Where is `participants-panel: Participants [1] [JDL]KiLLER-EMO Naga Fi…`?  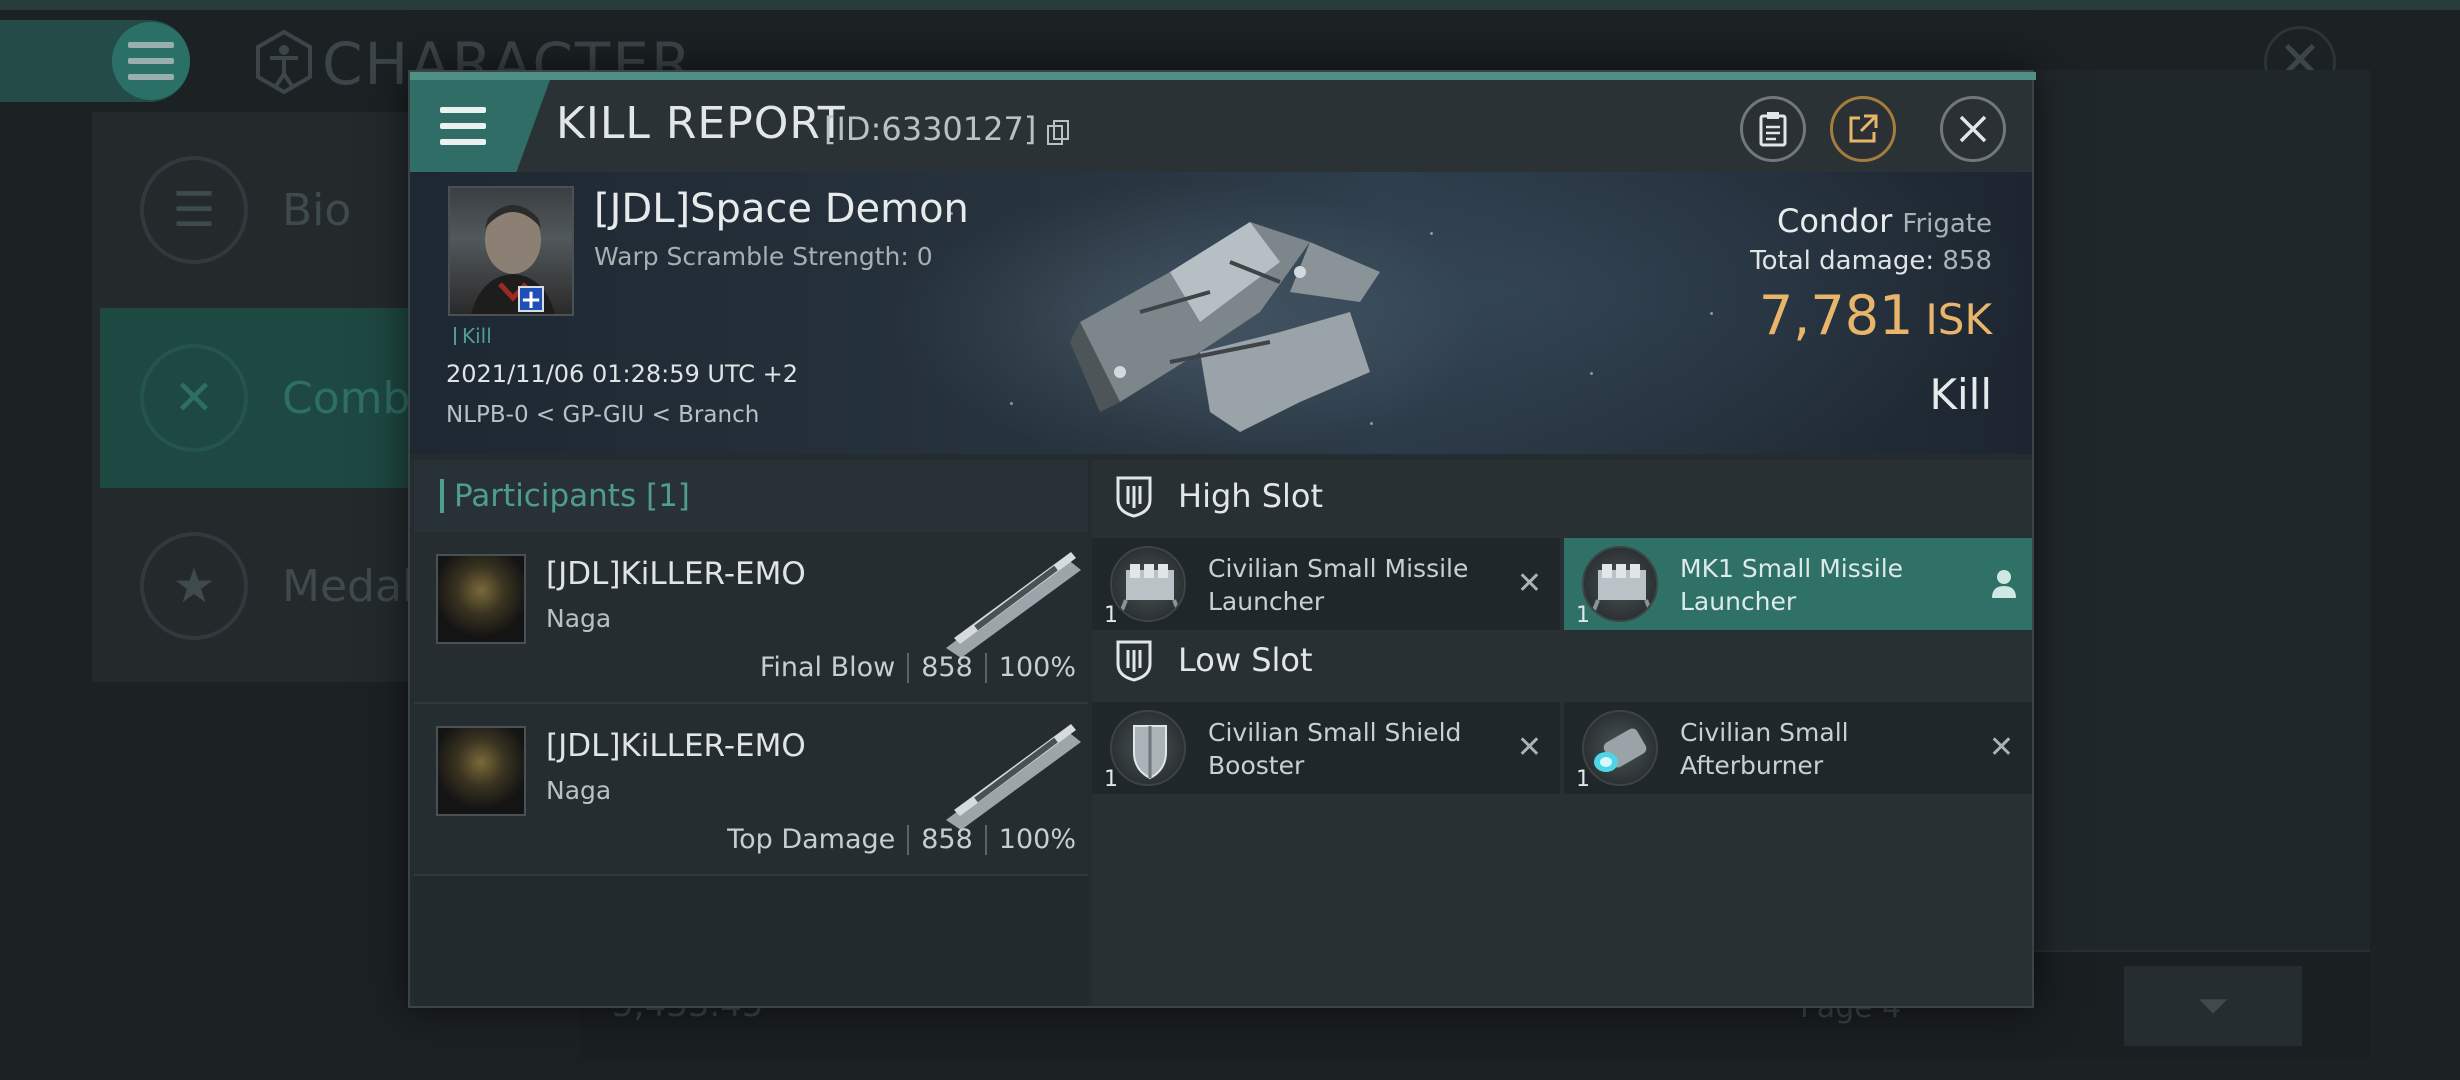
participants-panel: Participants [1] [JDL]KiLLER-EMO Naga Fi… is located at coordinates (751, 733).